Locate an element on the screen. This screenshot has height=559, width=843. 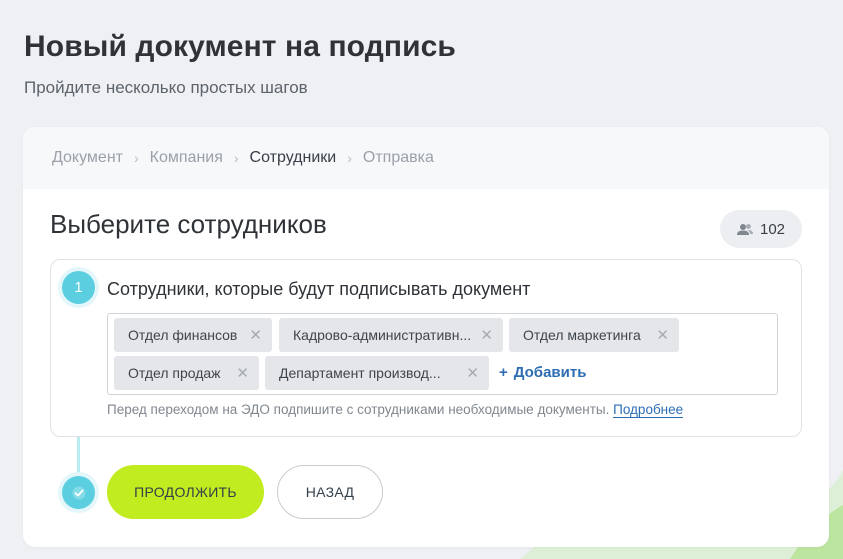
add-label: Добавить is located at coordinates (550, 372).